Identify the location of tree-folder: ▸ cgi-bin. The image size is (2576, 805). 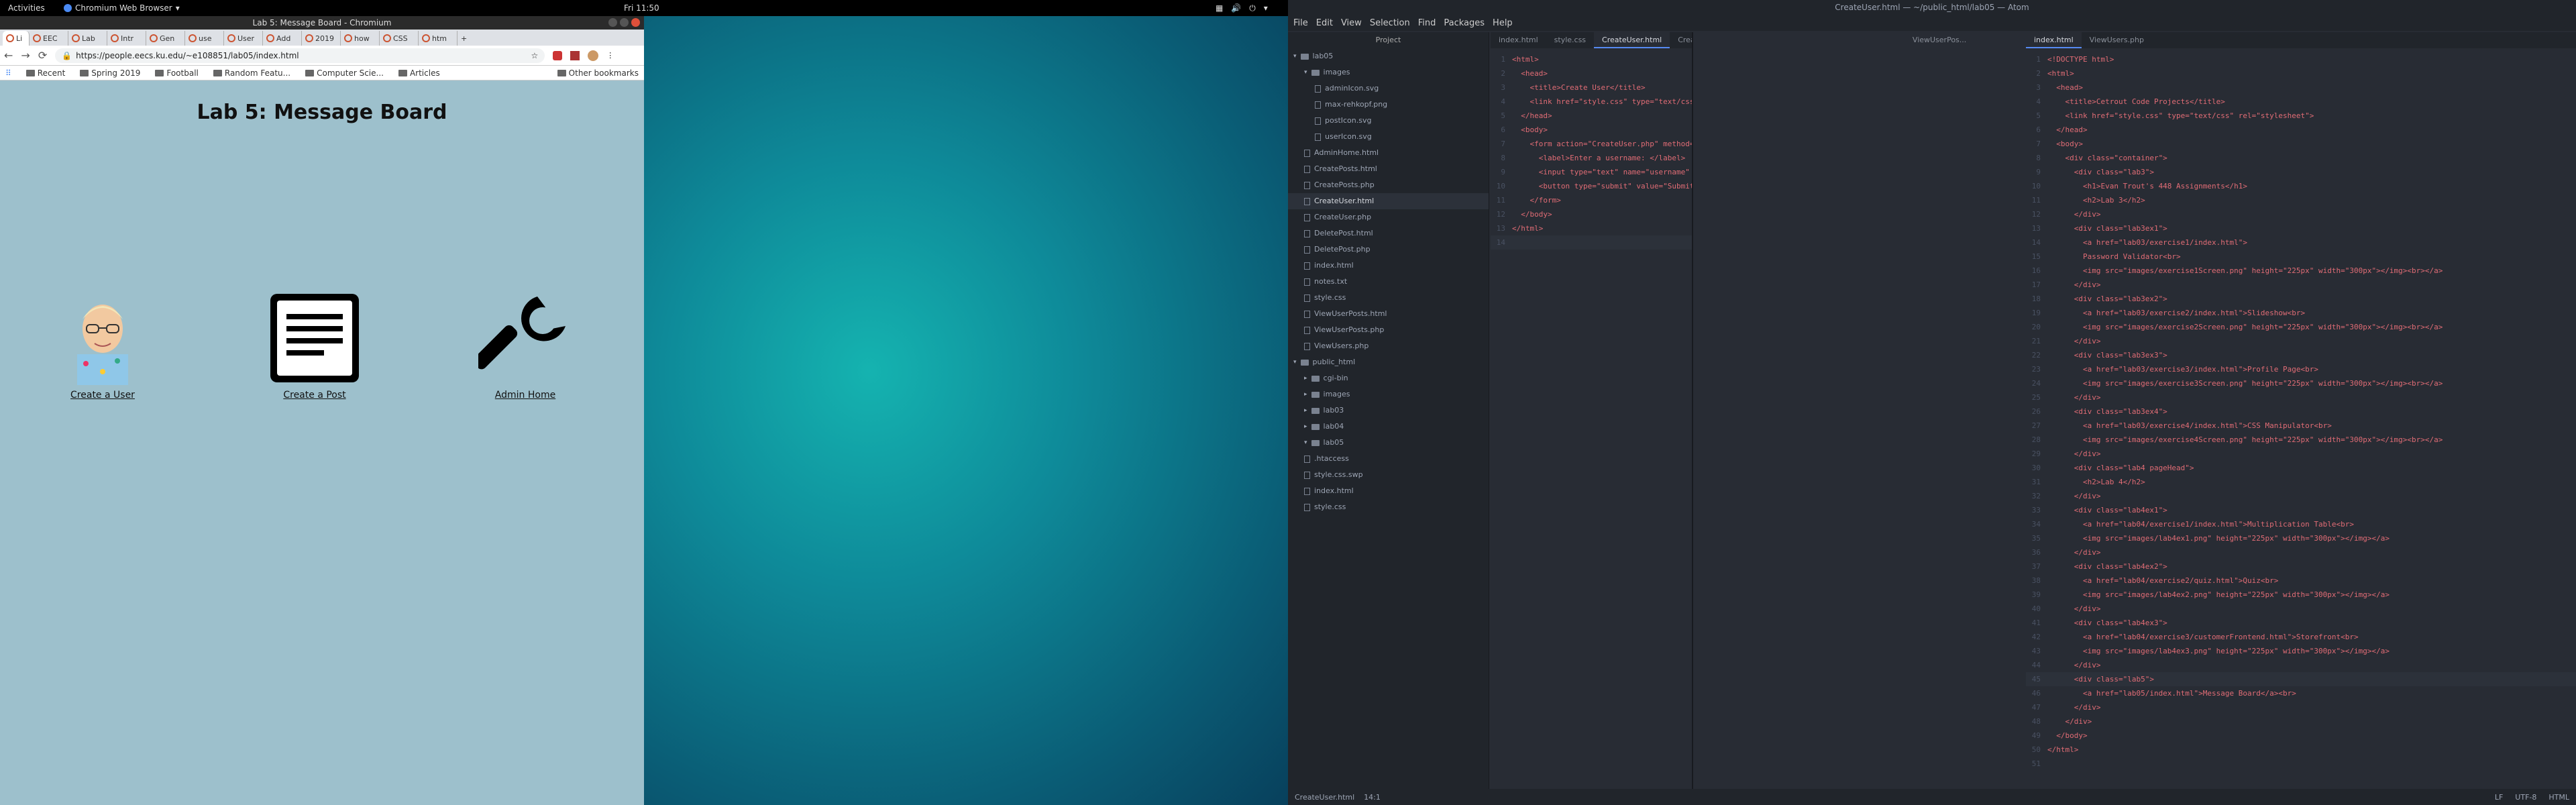
(1388, 378).